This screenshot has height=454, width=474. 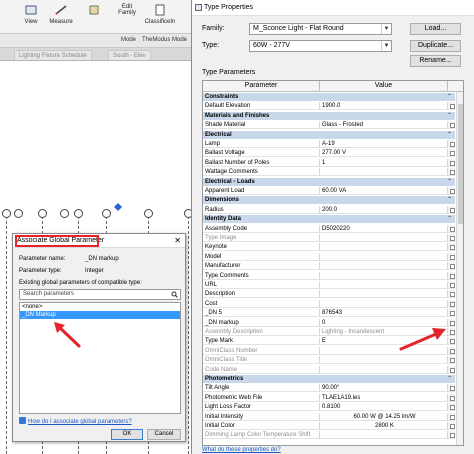 What do you see at coordinates (459, 268) in the screenshot?
I see `table-scrollbar` at bounding box center [459, 268].